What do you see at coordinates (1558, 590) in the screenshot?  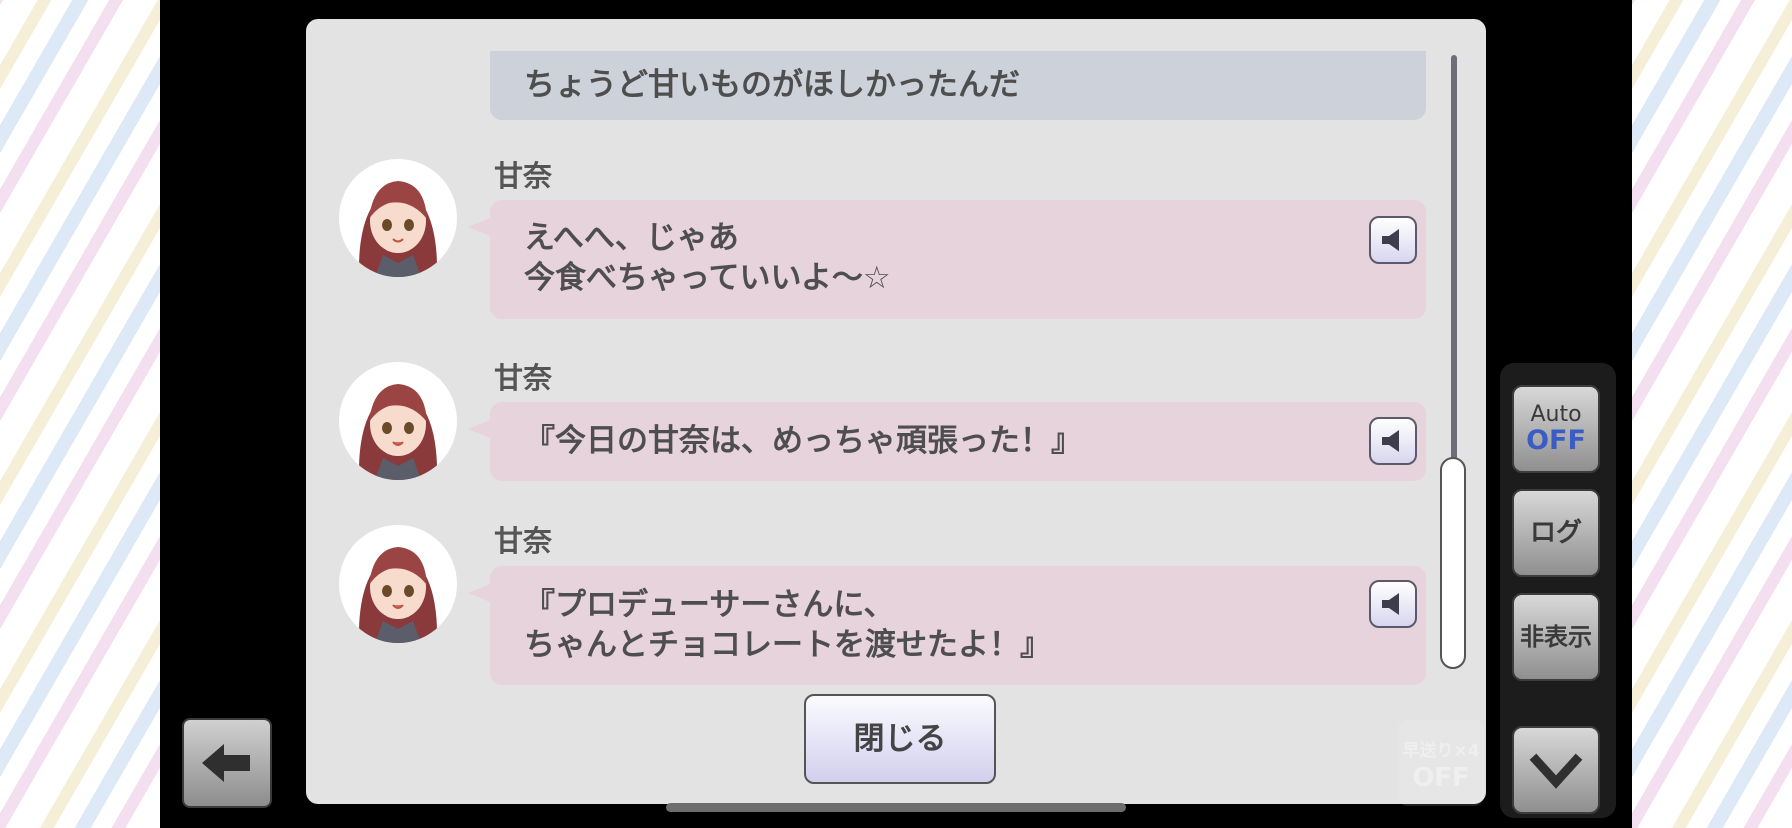 I see `side-control-panel: Auto OFF ログ 非表示` at bounding box center [1558, 590].